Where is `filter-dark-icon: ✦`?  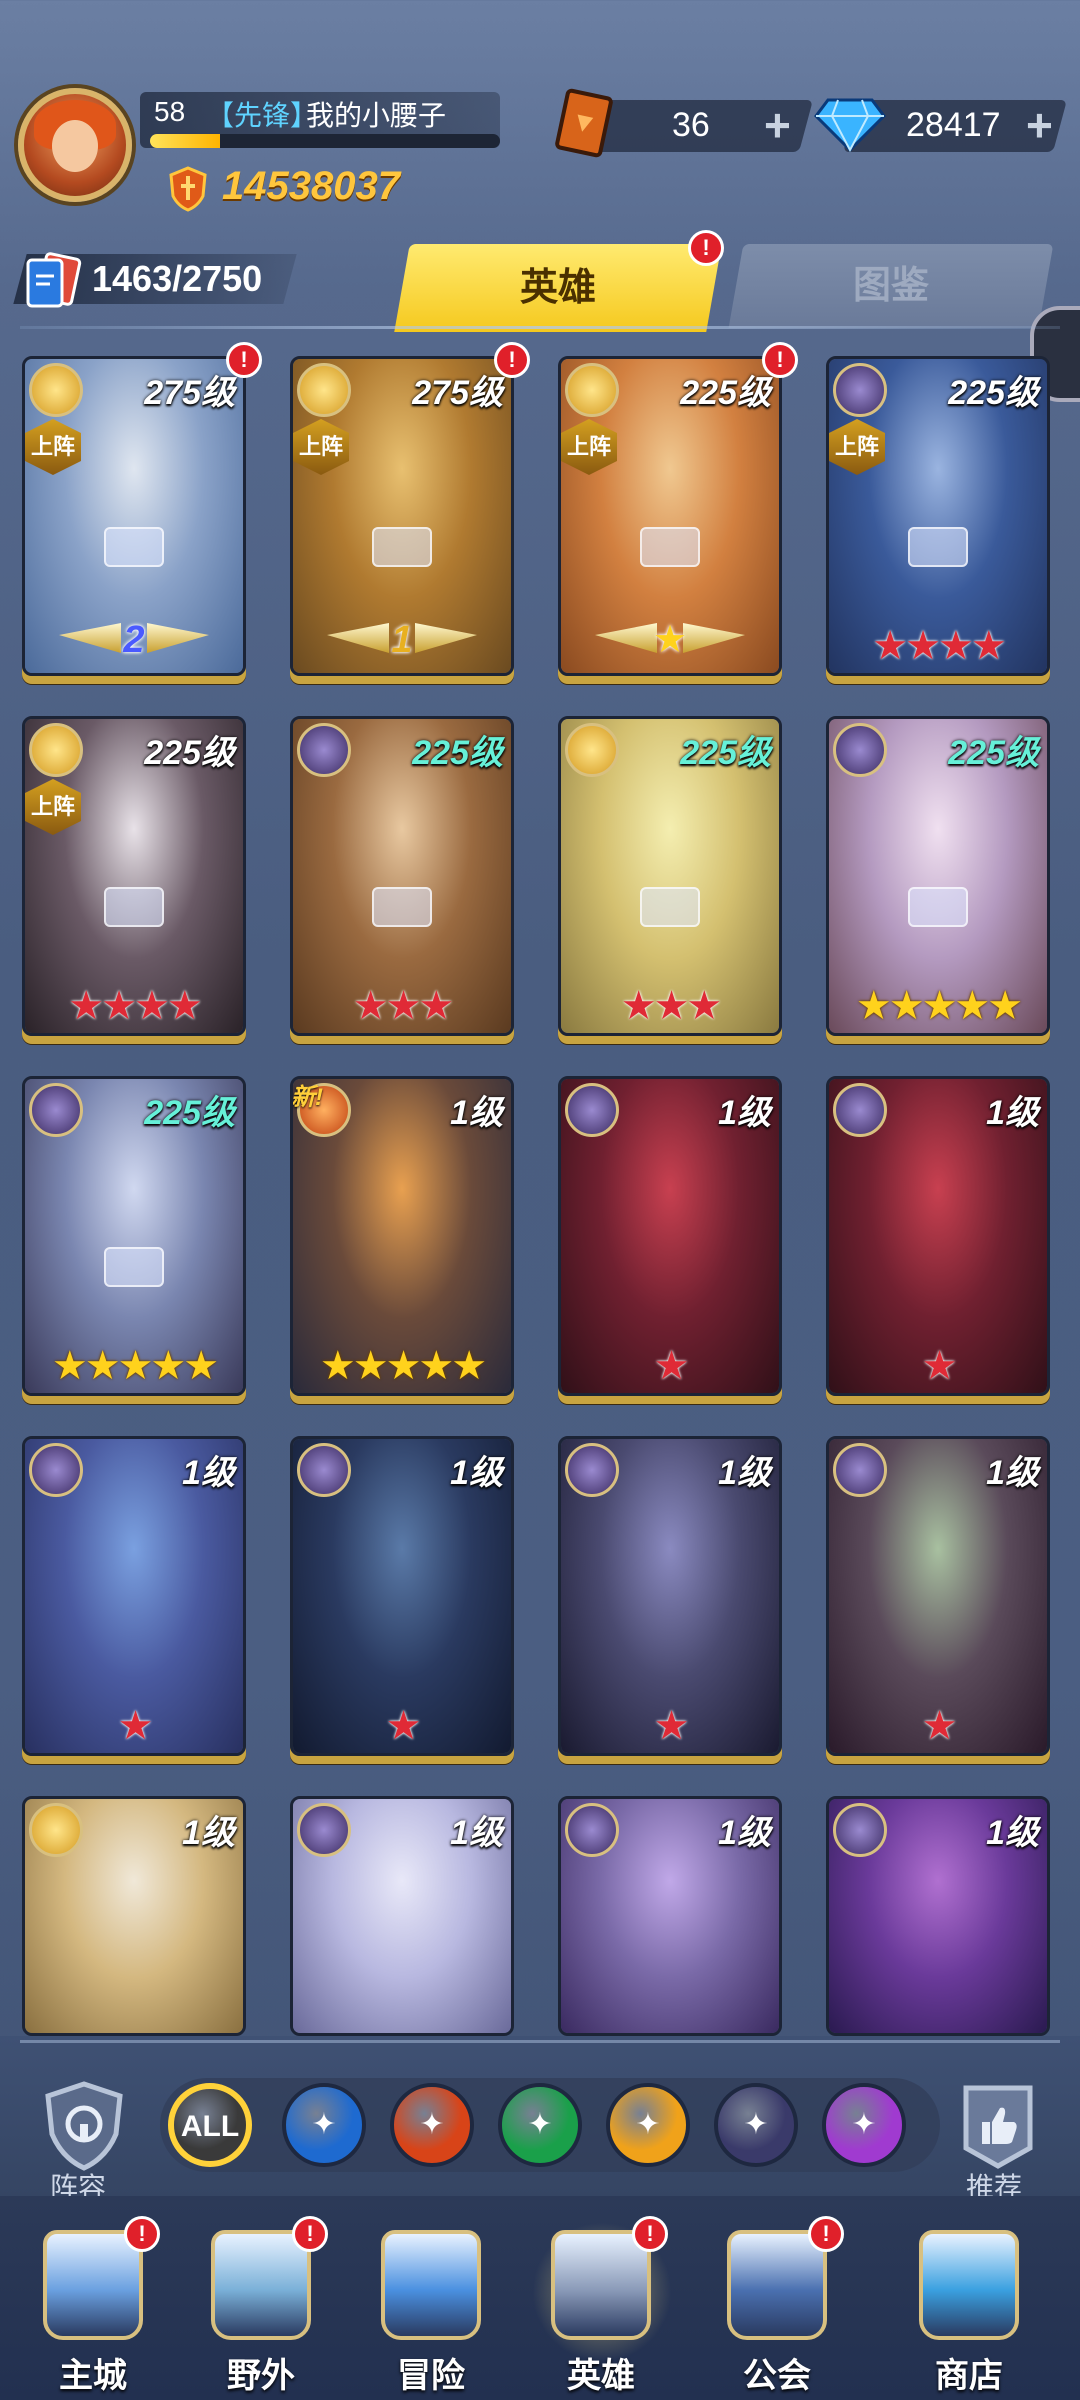 filter-dark-icon: ✦ is located at coordinates (756, 2125).